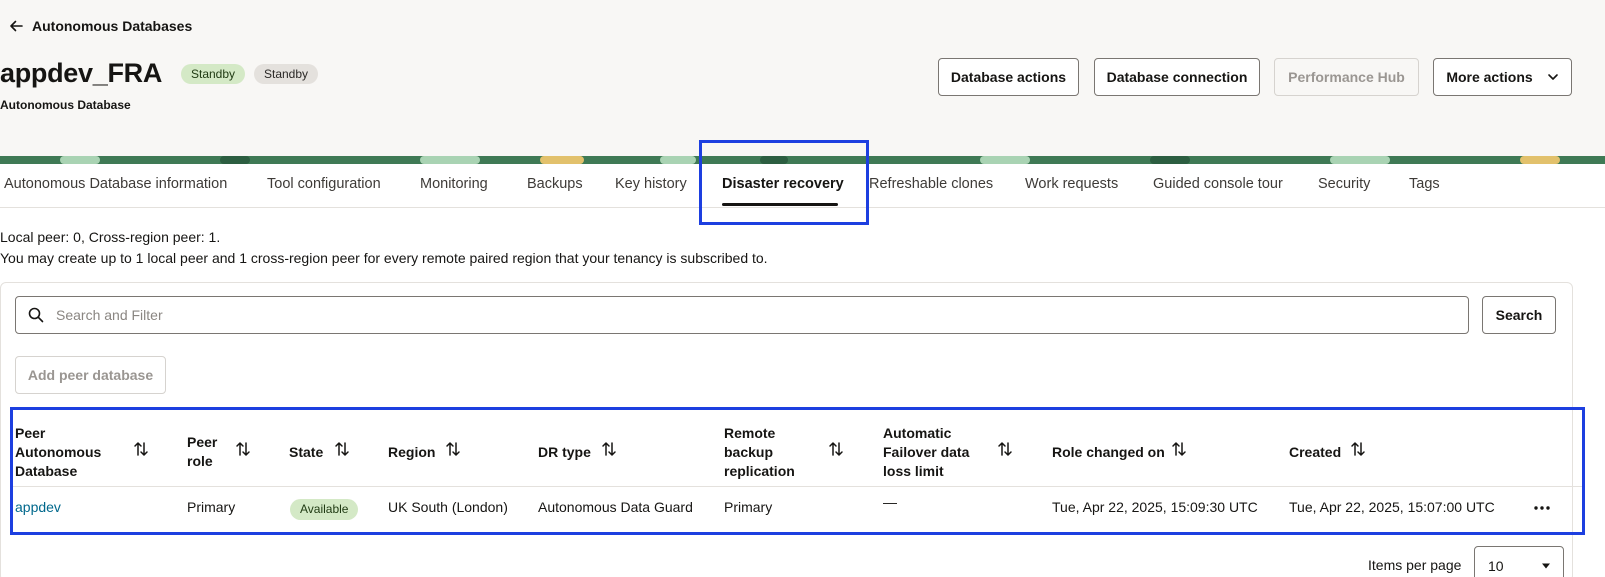 The height and width of the screenshot is (577, 1605). I want to click on peer-role-cell: Primary, so click(211, 507).